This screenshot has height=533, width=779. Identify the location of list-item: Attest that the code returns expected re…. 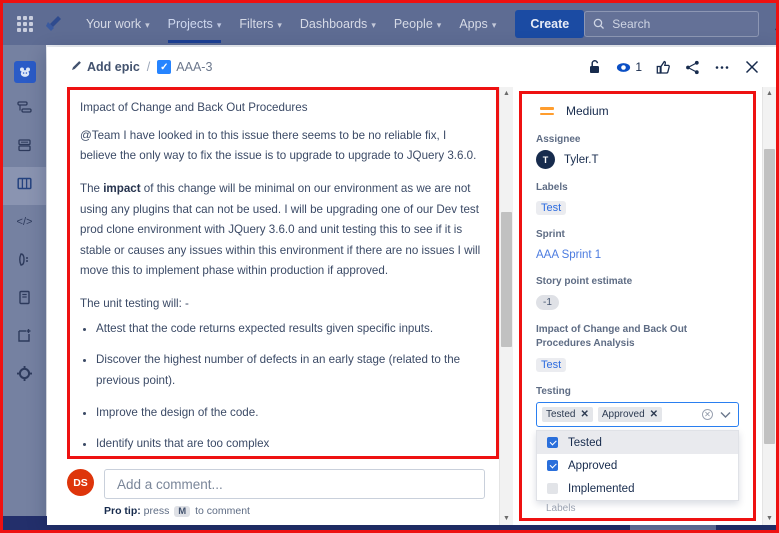
(290, 329).